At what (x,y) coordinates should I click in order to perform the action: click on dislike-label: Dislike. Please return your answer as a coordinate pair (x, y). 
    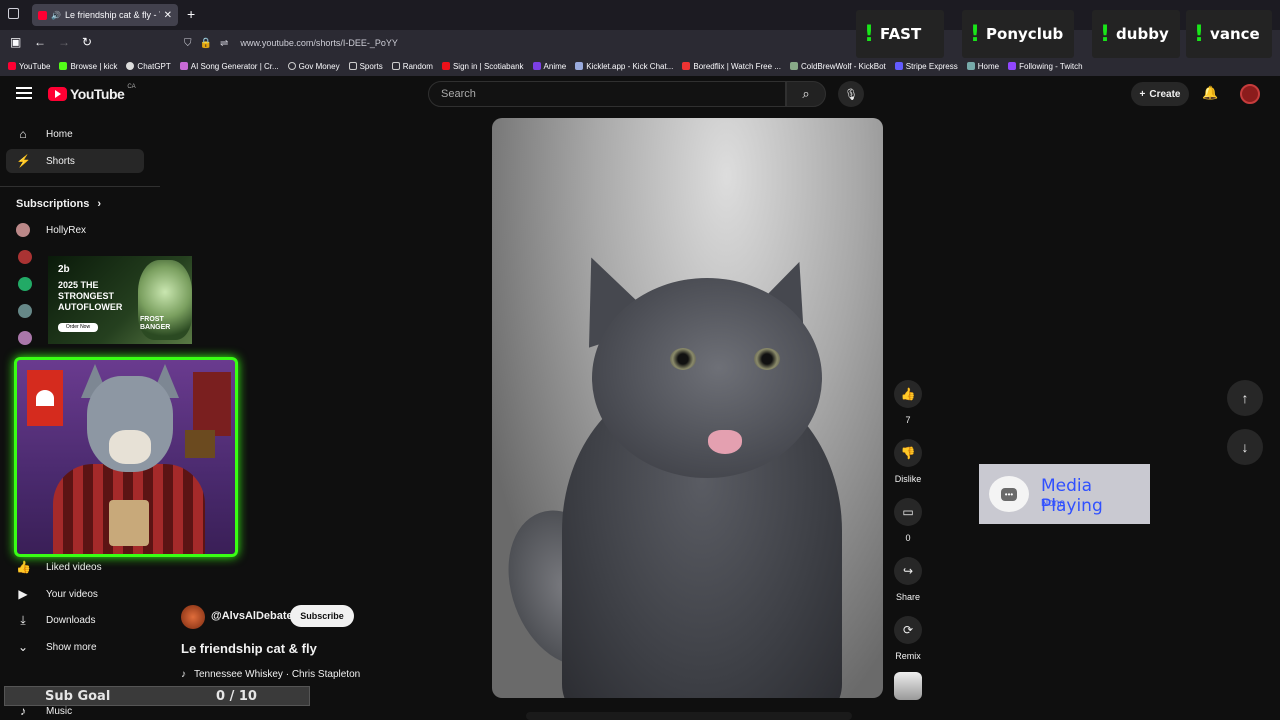
    Looking at the image, I should click on (908, 479).